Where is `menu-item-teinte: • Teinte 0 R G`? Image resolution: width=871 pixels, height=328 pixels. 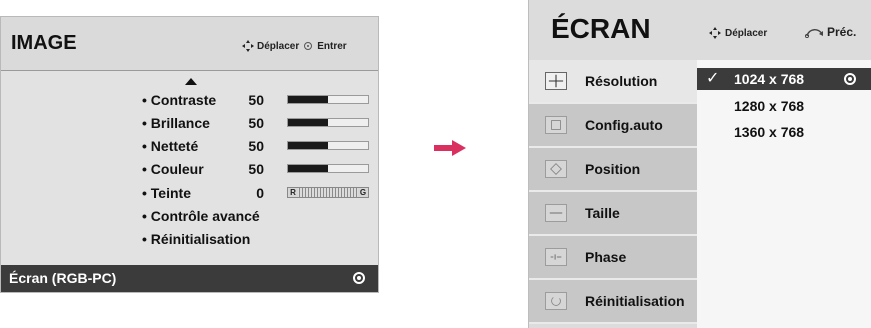 menu-item-teinte: • Teinte 0 R G is located at coordinates (189, 196).